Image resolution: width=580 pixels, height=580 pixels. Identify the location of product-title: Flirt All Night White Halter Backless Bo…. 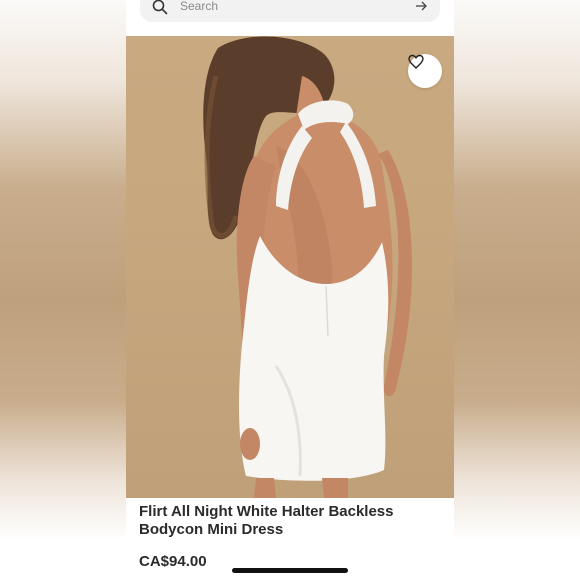
(266, 520).